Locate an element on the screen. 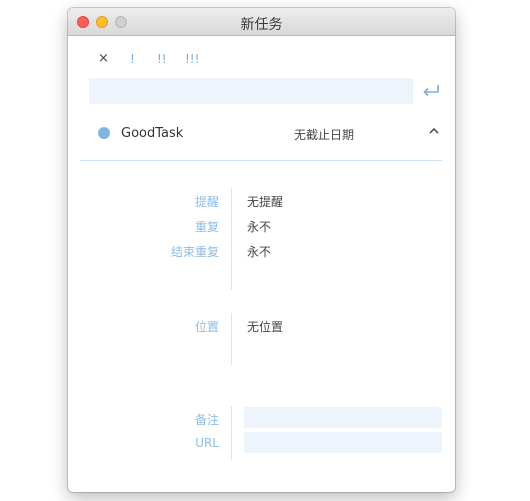  task-title-input is located at coordinates (251, 91).